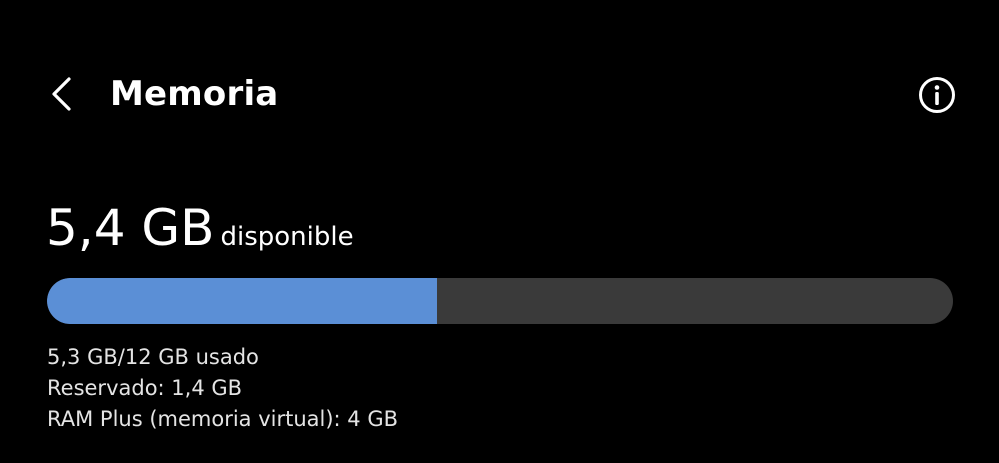 The image size is (999, 463). I want to click on reserved-memory-text: Reservado: 1,4 GB, so click(145, 388).